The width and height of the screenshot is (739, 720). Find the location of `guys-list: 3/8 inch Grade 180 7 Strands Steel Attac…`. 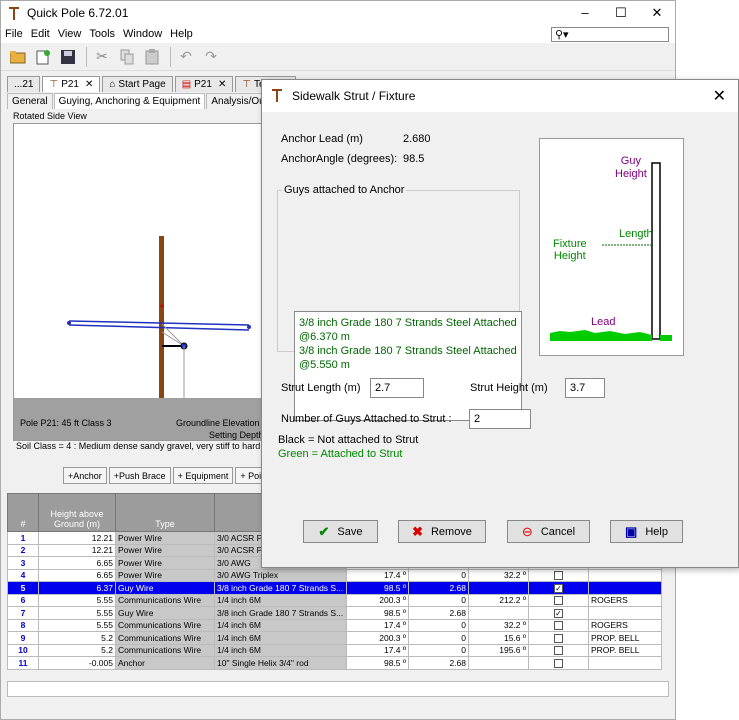

guys-list: 3/8 inch Grade 180 7 Strands Steel Attac… is located at coordinates (408, 366).